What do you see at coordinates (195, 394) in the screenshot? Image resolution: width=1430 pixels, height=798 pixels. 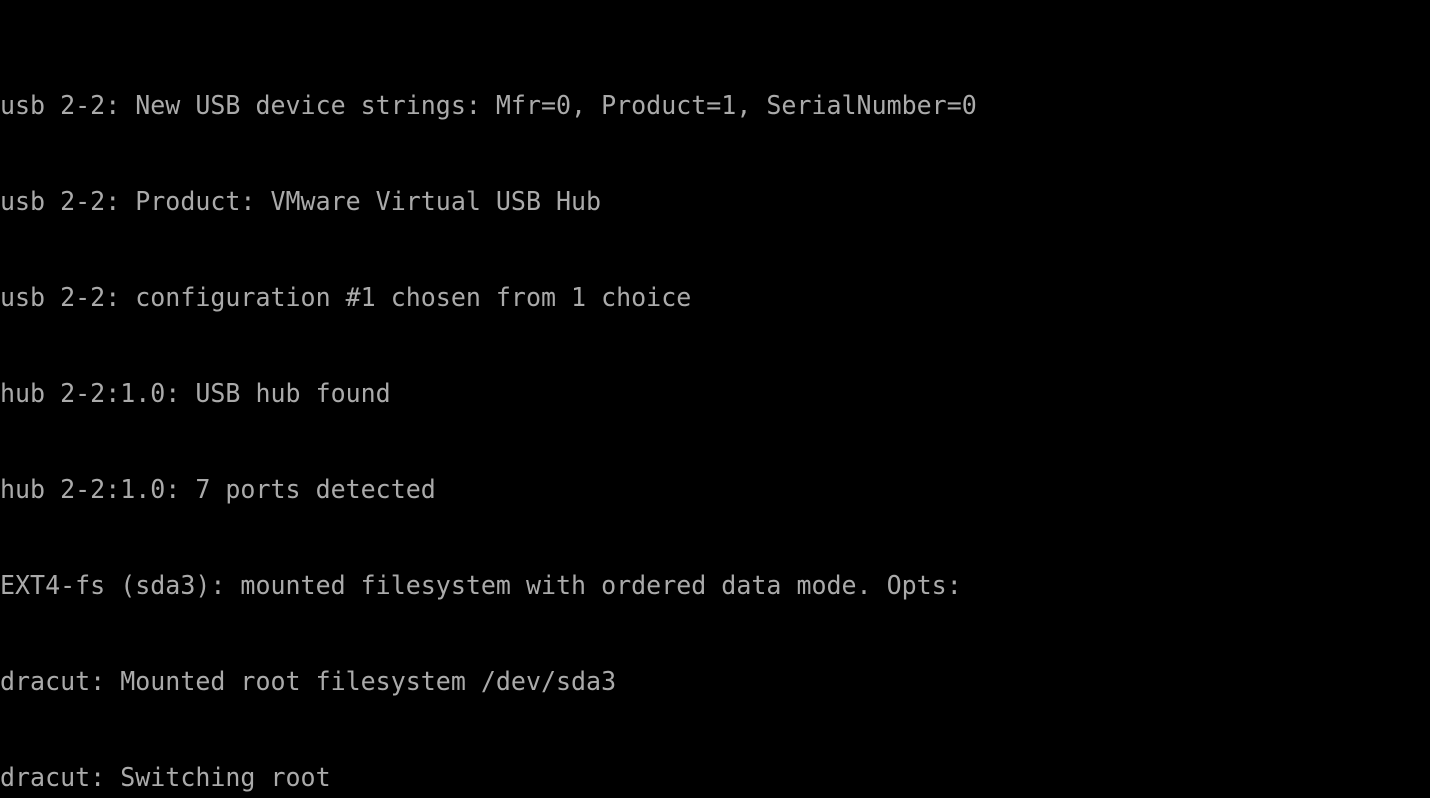 I see `console-line-text: hub 2-2:1.0: USB hub found` at bounding box center [195, 394].